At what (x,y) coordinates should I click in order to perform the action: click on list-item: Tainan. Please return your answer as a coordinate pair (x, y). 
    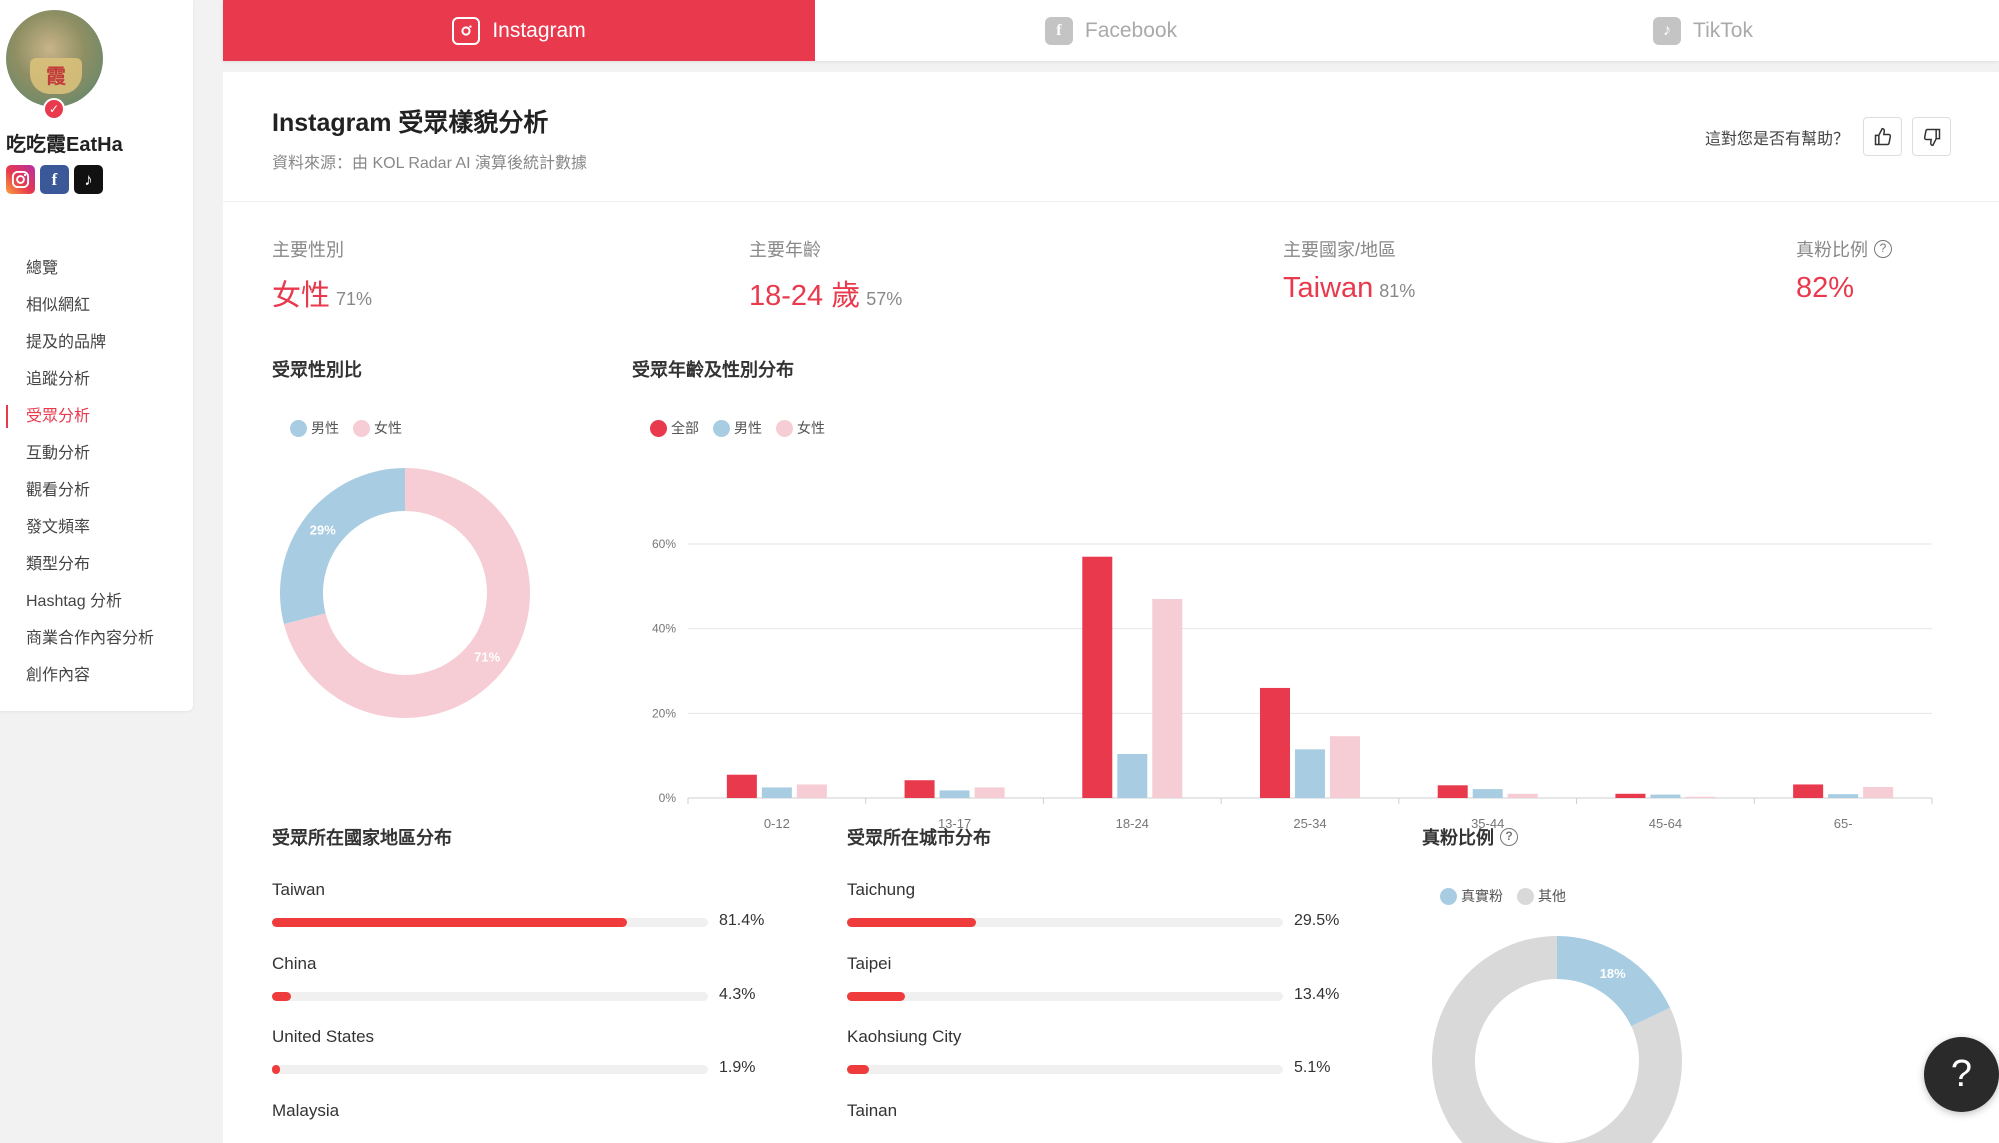
    Looking at the image, I should click on (1094, 1122).